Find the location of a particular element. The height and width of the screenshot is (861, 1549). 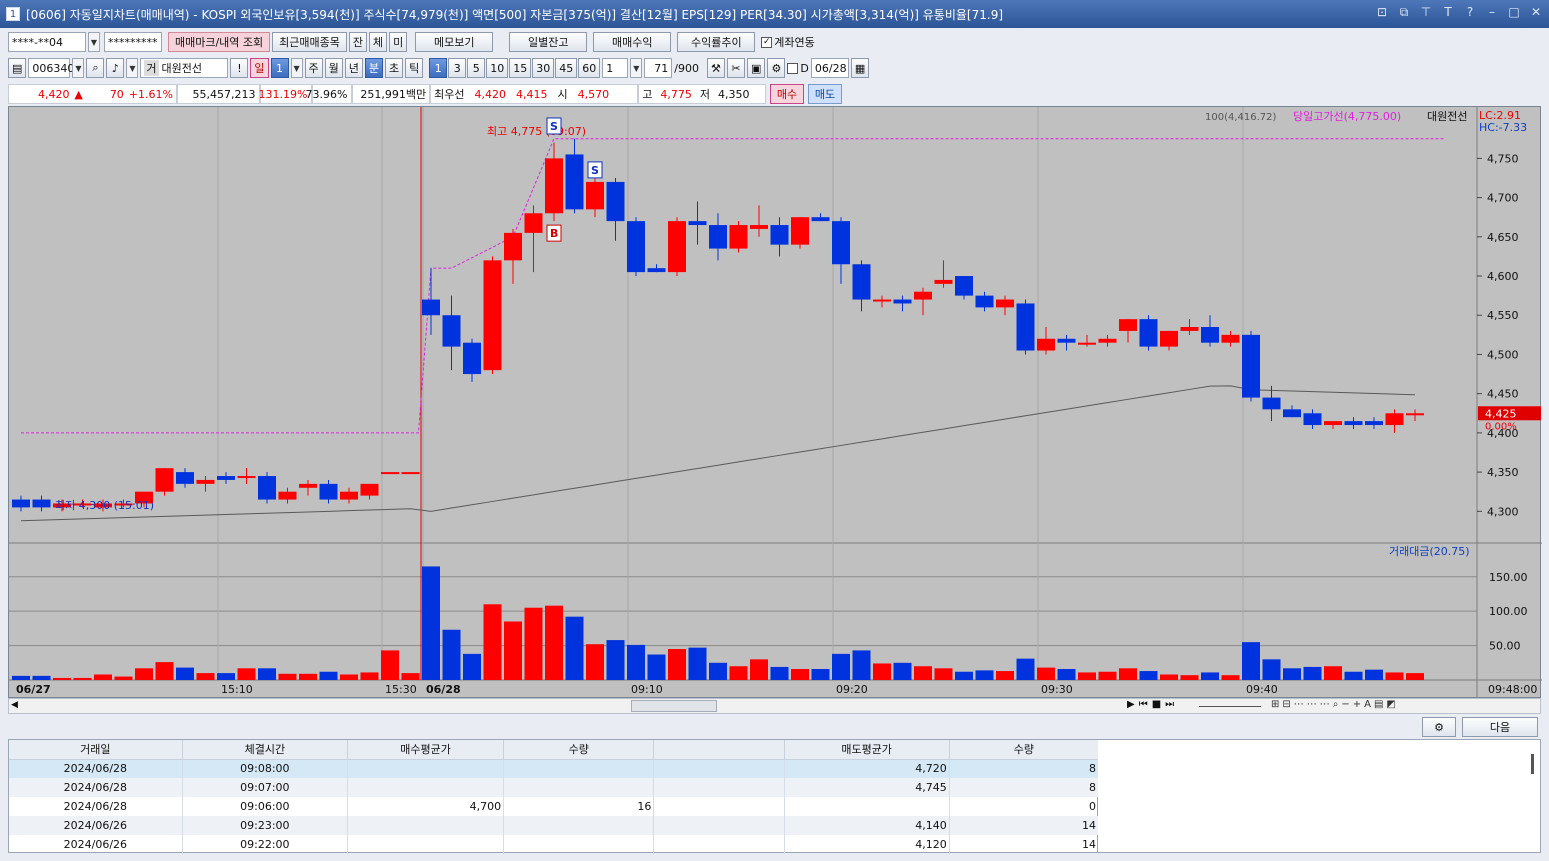

period-3-button: 3 is located at coordinates (457, 68).